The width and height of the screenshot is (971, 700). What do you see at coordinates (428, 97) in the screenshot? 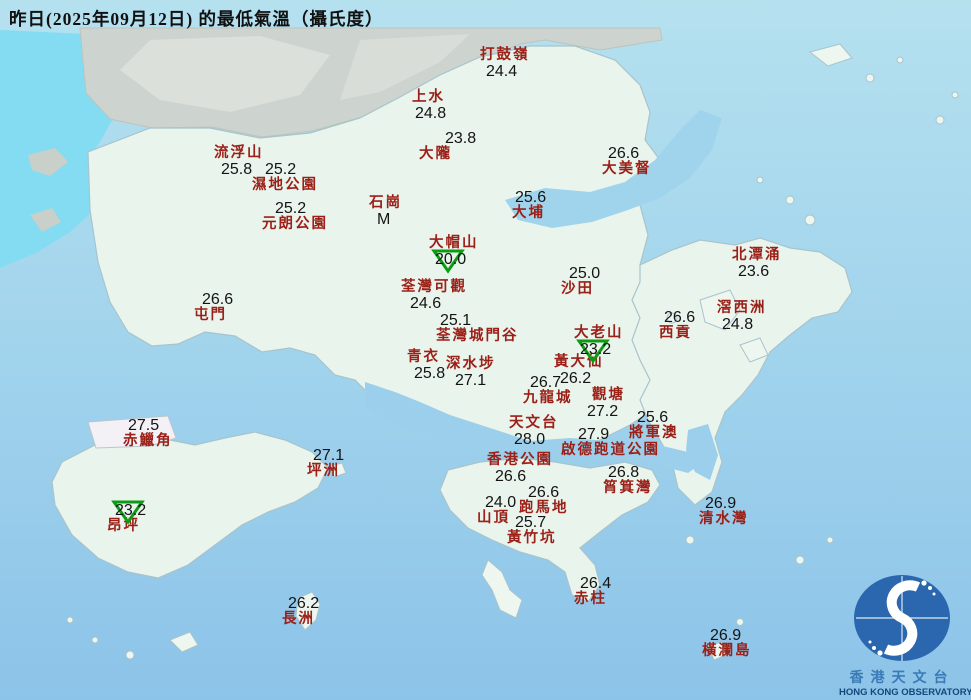
I see `station-name: 上水` at bounding box center [428, 97].